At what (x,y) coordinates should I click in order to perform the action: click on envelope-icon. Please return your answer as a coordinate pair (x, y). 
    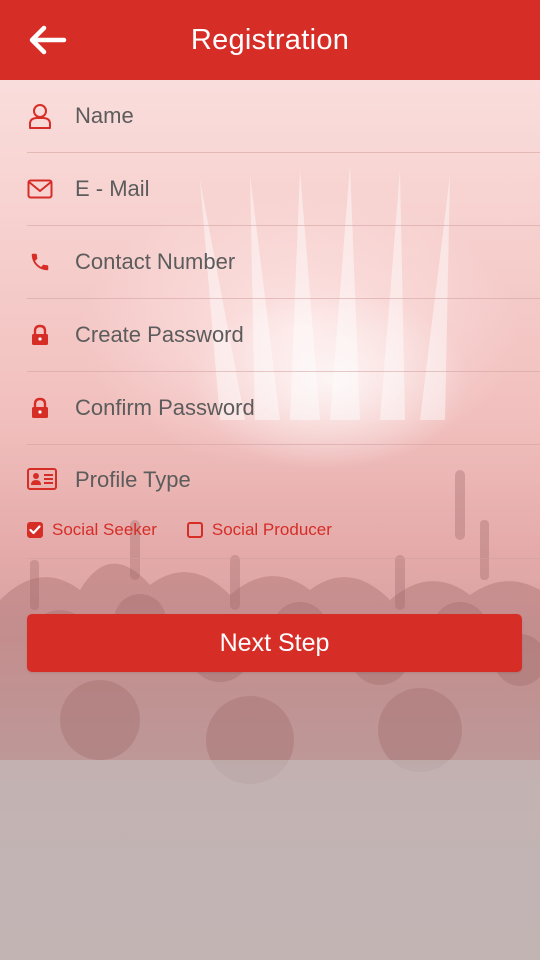
    Looking at the image, I should click on (40, 189).